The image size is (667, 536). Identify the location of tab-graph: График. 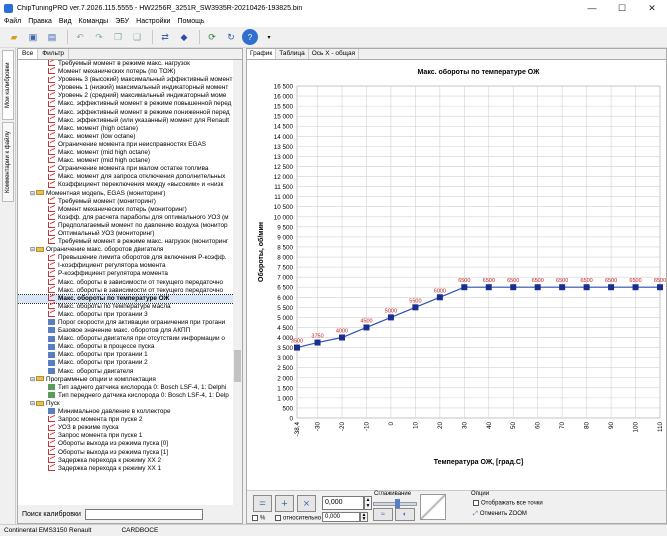
(262, 54).